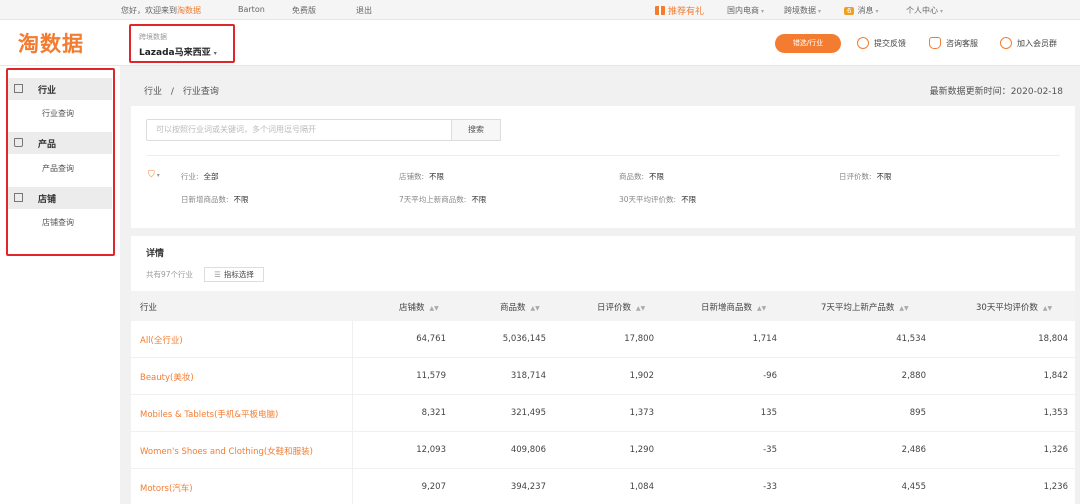 This screenshot has width=1080, height=504. Describe the element at coordinates (1006, 43) in the screenshot. I see `user-group-icon` at that location.